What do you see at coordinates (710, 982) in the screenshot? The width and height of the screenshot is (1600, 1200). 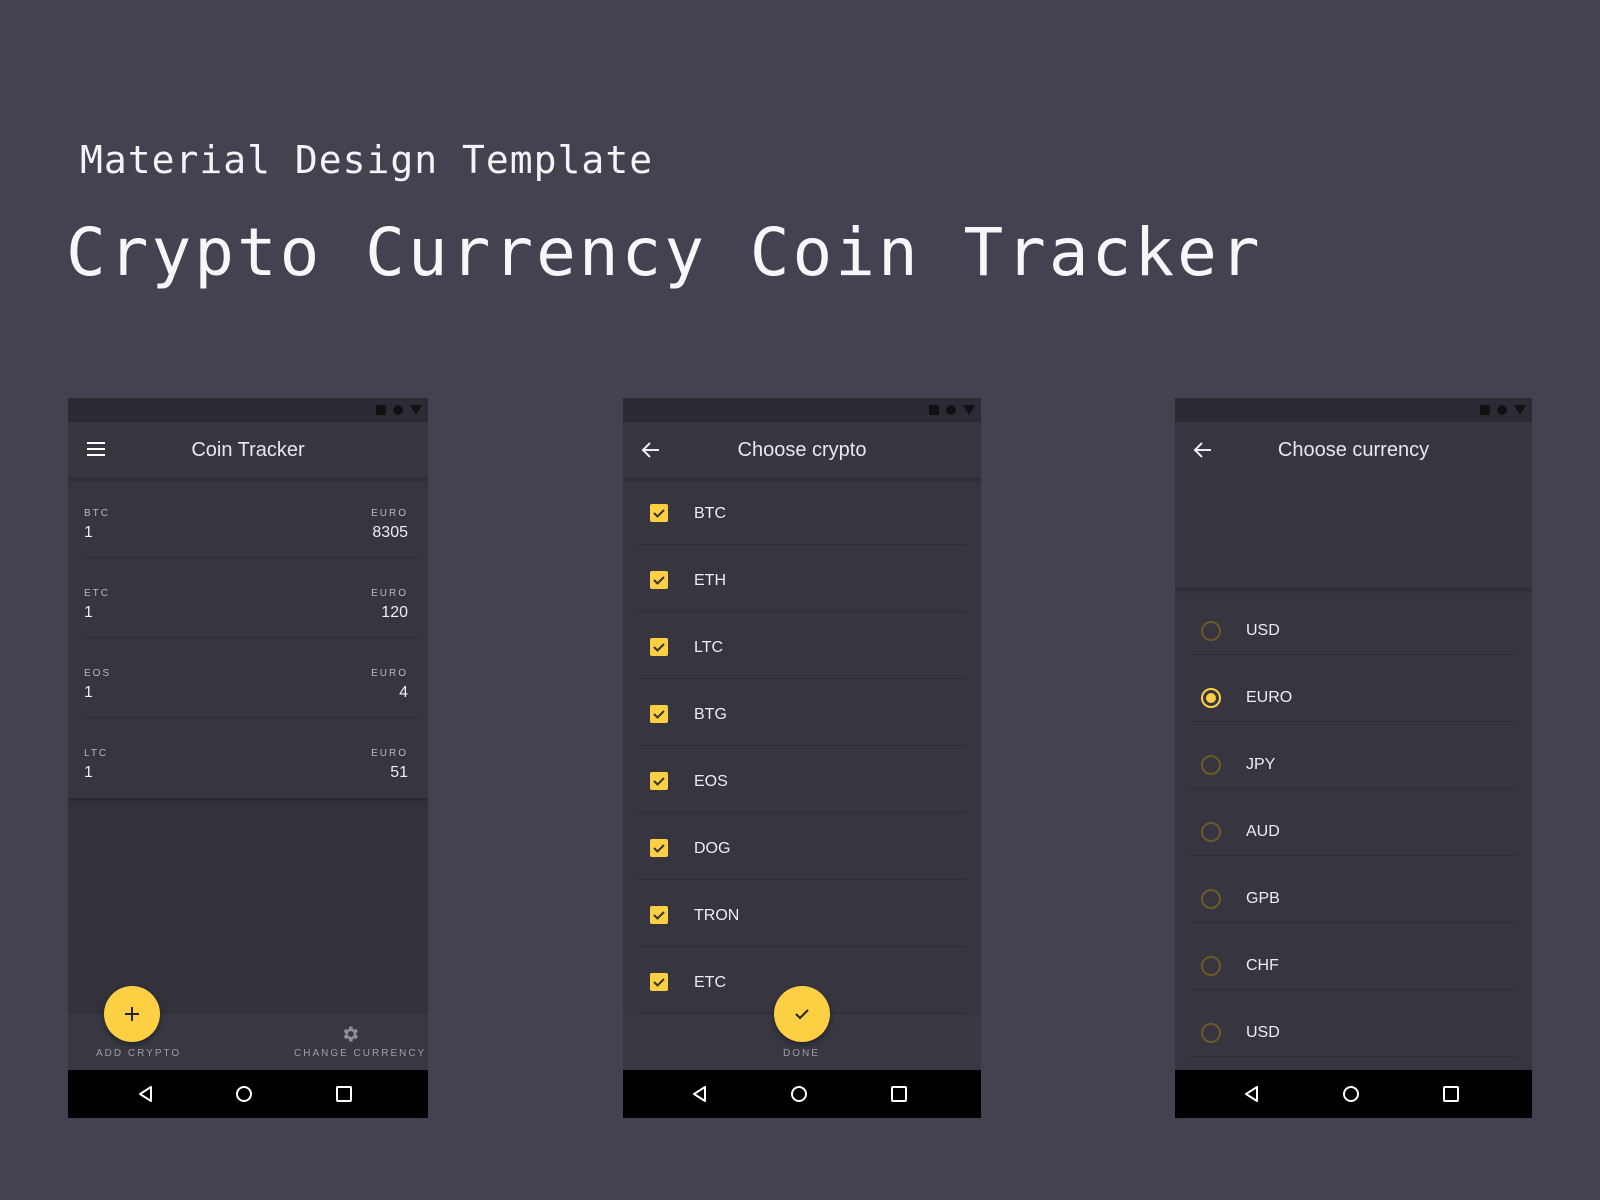 I see `crypto-label: ETC` at bounding box center [710, 982].